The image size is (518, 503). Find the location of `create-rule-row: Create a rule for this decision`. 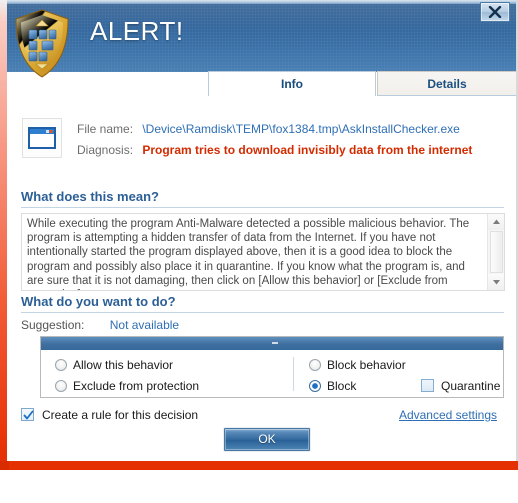

create-rule-row: Create a rule for this decision is located at coordinates (109, 415).